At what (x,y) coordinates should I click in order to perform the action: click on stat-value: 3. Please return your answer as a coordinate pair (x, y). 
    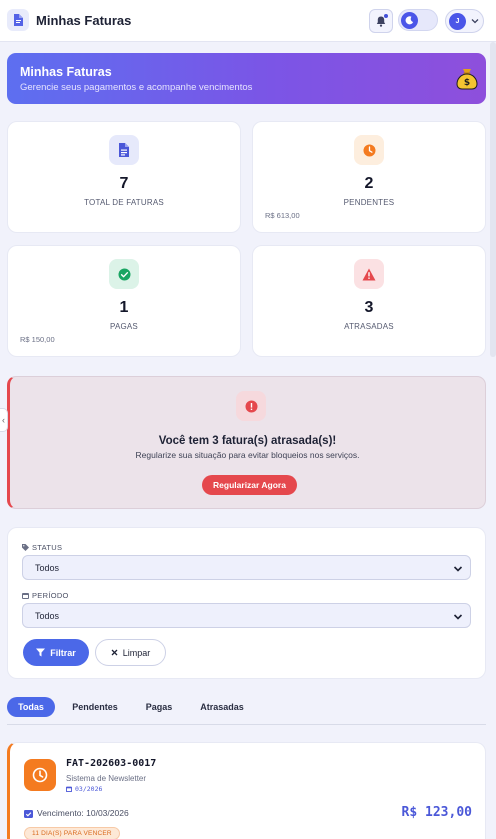
    Looking at the image, I should click on (369, 307).